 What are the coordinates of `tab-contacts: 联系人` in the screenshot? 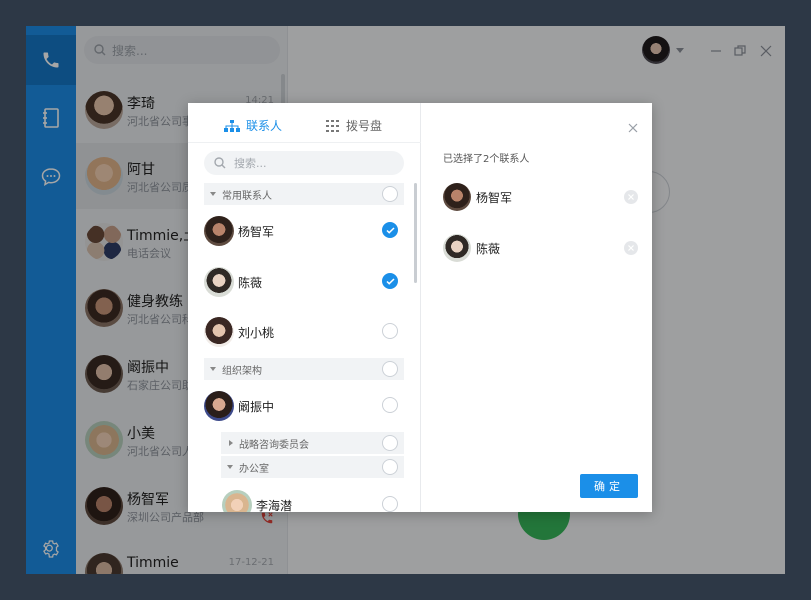 It's located at (253, 125).